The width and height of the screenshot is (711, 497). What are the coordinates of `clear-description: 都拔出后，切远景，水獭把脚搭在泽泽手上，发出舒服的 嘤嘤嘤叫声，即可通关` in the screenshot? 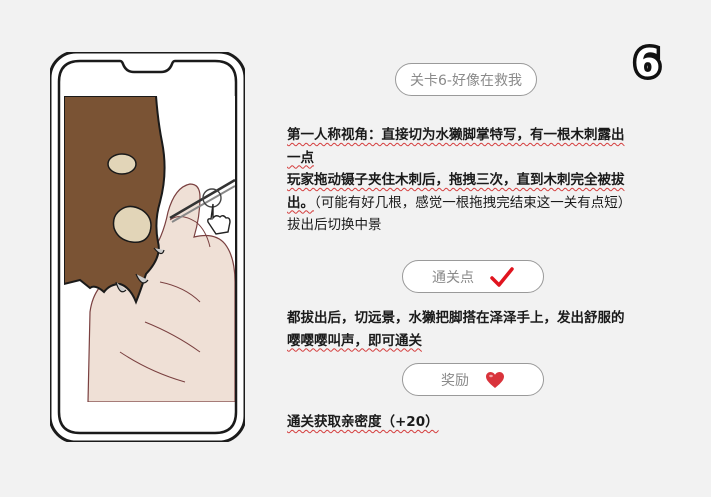 It's located at (487, 329).